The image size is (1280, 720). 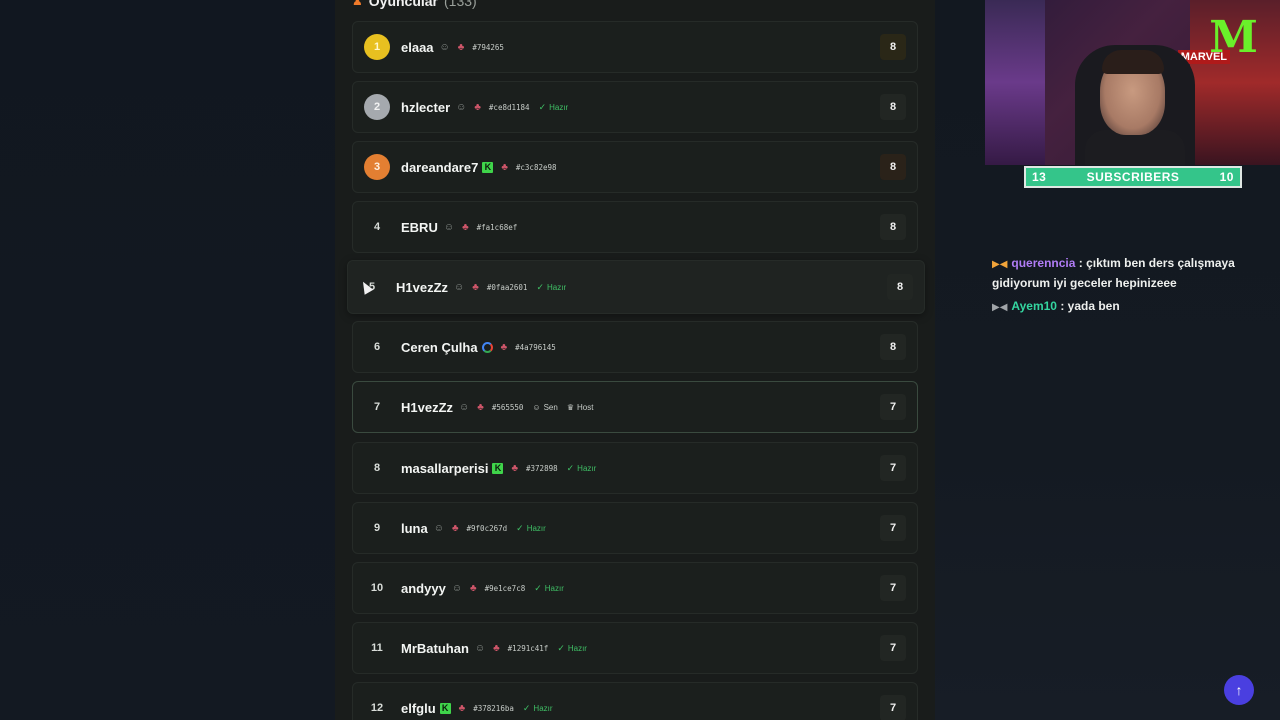 What do you see at coordinates (635, 227) in the screenshot?
I see `player-row: 4 EBRU ☺ ♣ #fa1c68ef 8` at bounding box center [635, 227].